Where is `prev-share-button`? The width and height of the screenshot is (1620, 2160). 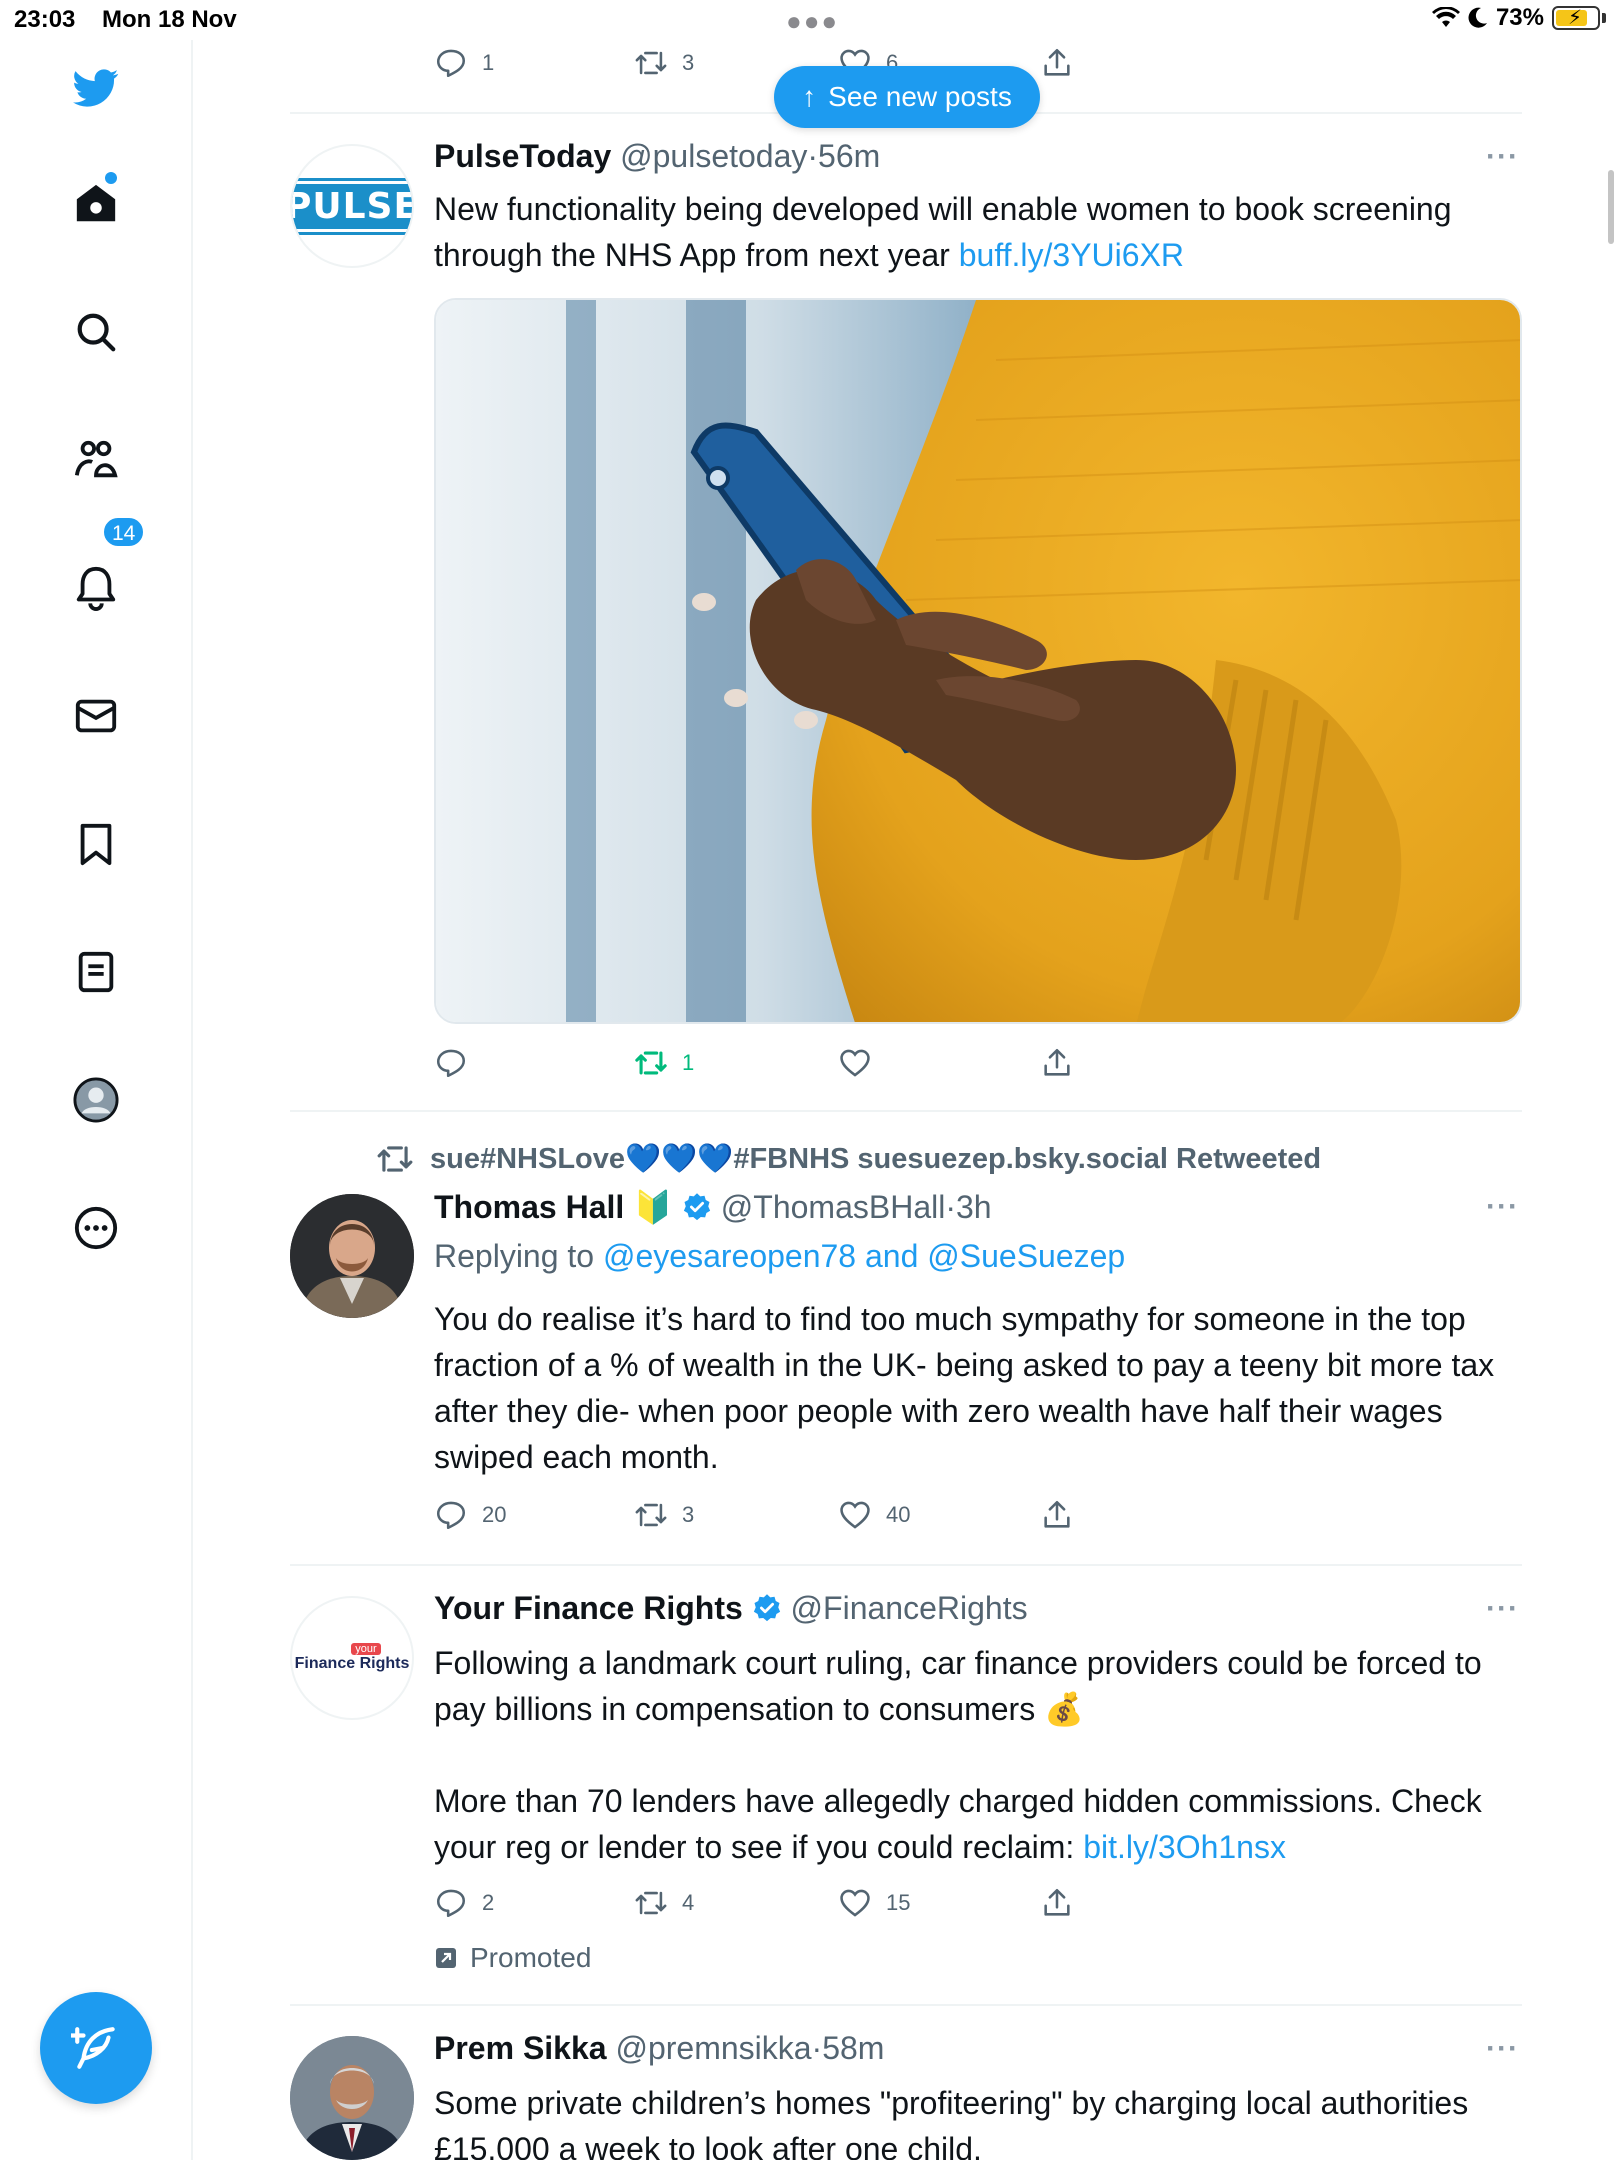 prev-share-button is located at coordinates (1057, 63).